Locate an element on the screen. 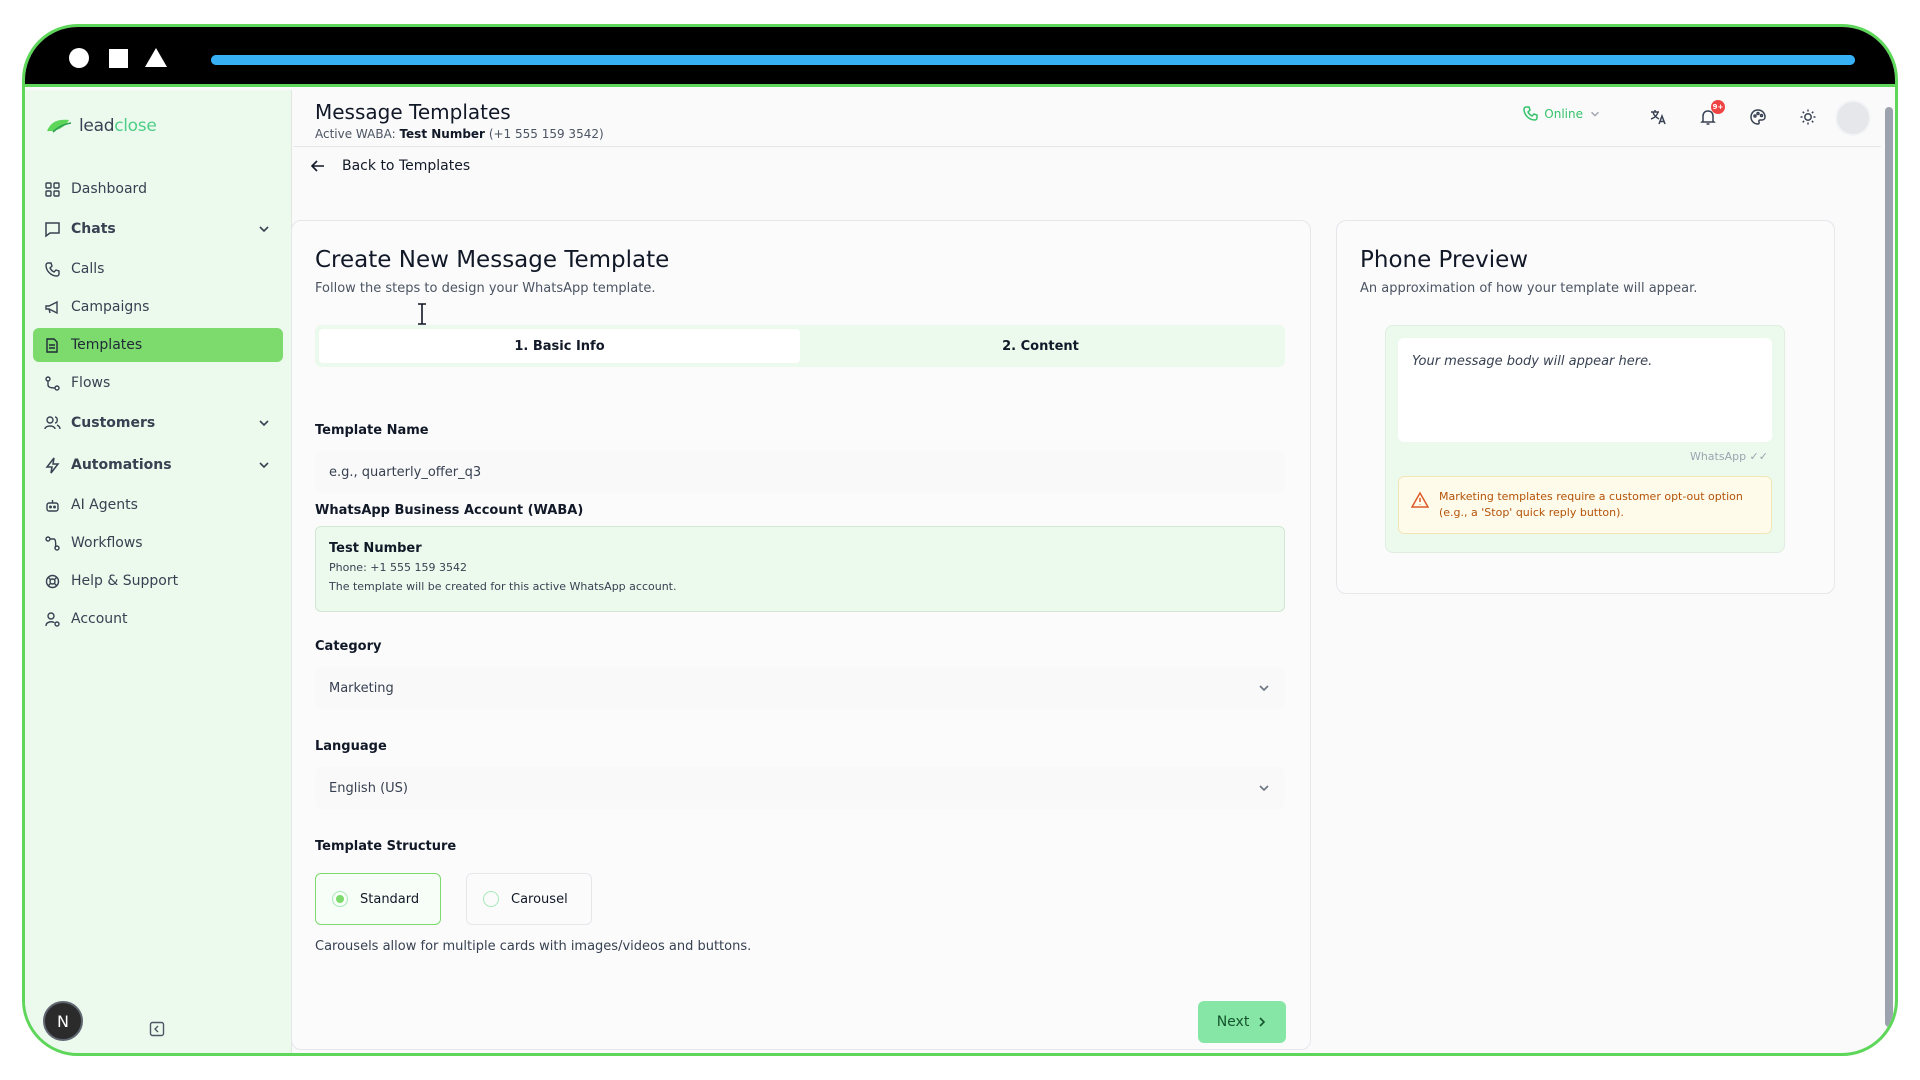  back-to-templates-link: Back to Templates is located at coordinates (390, 166).